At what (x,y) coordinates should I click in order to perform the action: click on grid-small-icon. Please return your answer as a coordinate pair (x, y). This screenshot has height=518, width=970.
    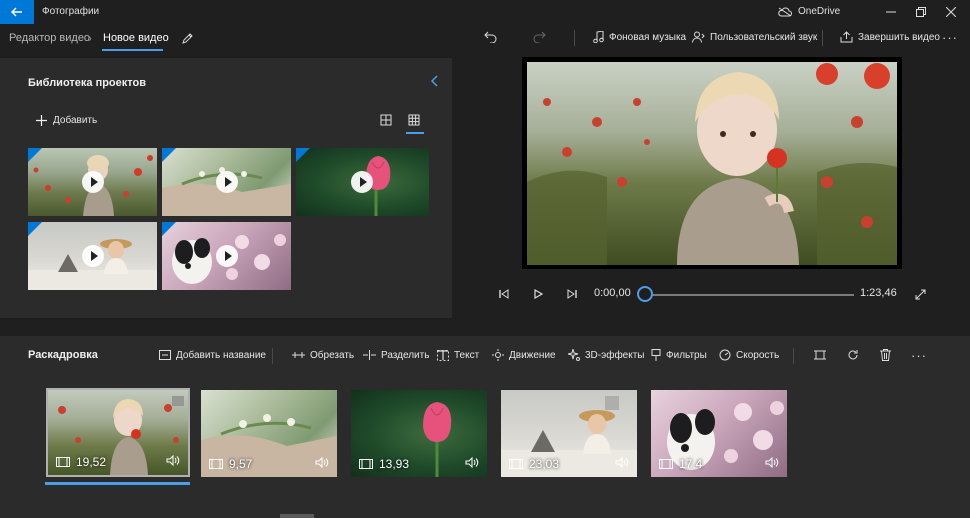
    Looking at the image, I should click on (414, 120).